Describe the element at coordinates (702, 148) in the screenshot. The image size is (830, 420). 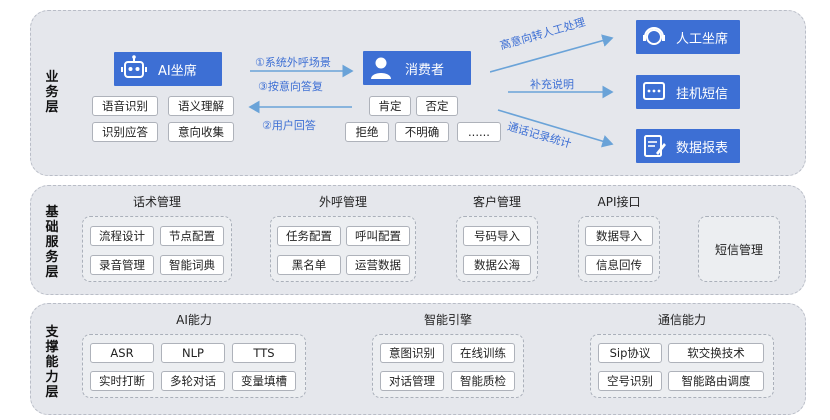
I see `data-report-label: 数据报表` at that location.